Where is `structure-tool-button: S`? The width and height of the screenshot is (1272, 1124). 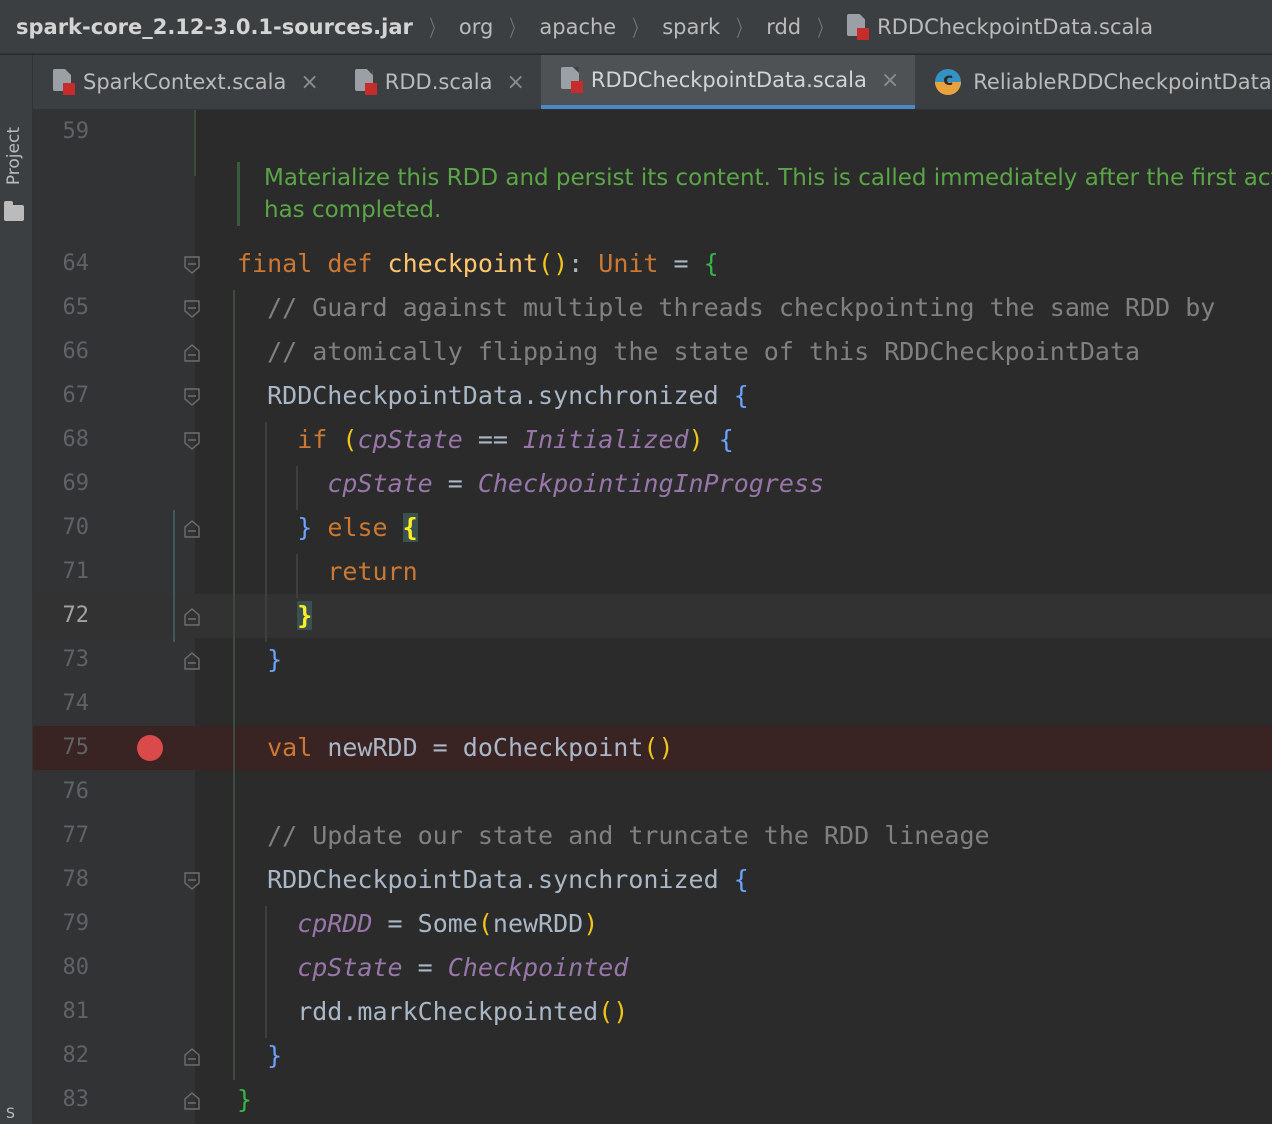
structure-tool-button: S is located at coordinates (10, 1114).